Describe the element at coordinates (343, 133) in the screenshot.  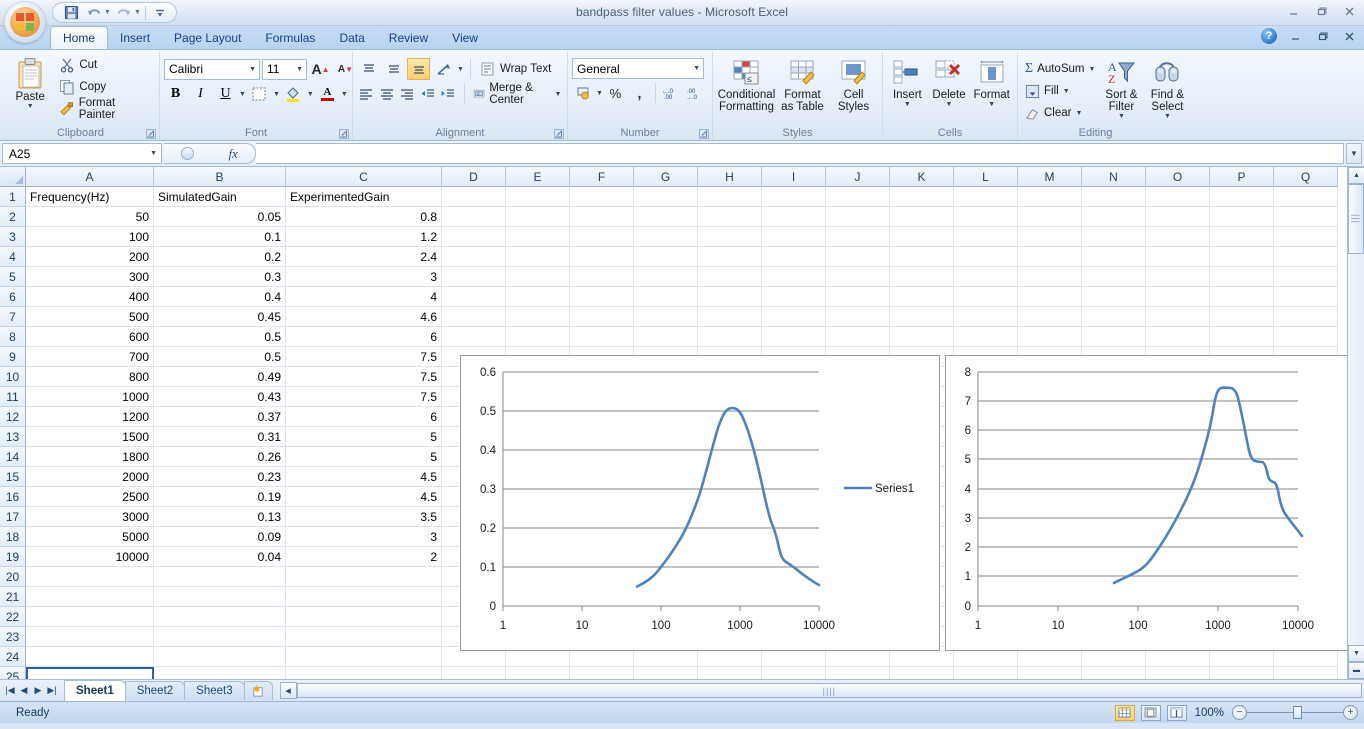
I see `font-dialog-launcher` at that location.